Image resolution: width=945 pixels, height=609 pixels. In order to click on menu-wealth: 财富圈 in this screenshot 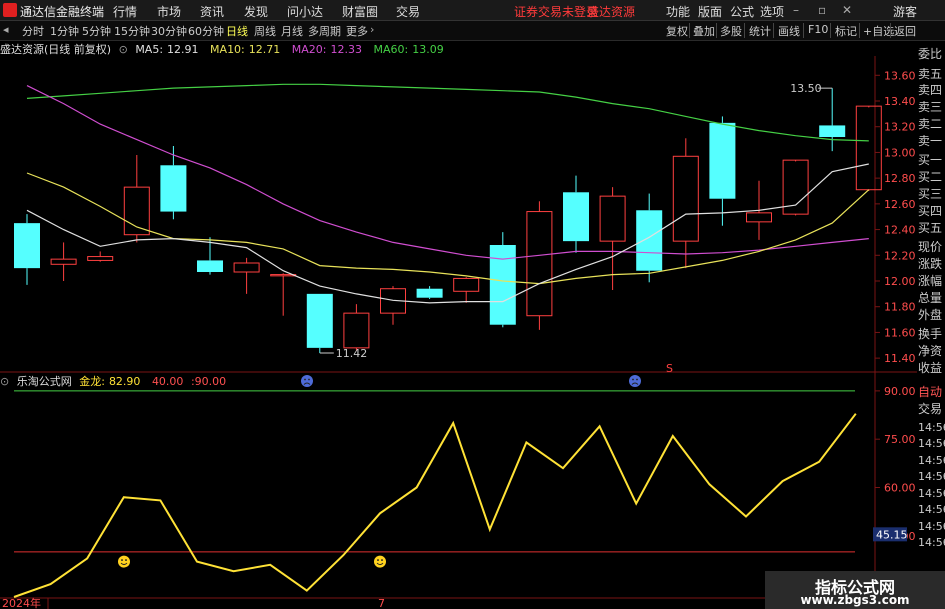, I will do `click(360, 11)`.